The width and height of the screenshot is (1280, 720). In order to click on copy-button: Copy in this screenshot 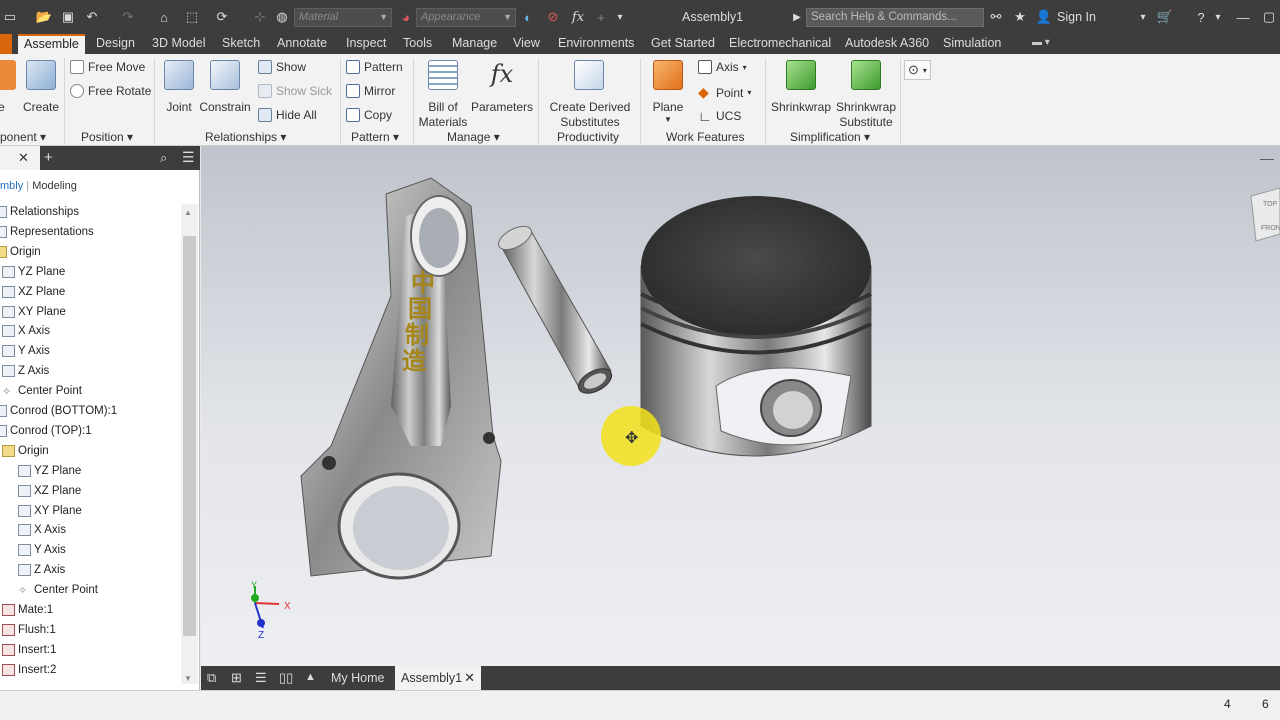, I will do `click(369, 115)`.